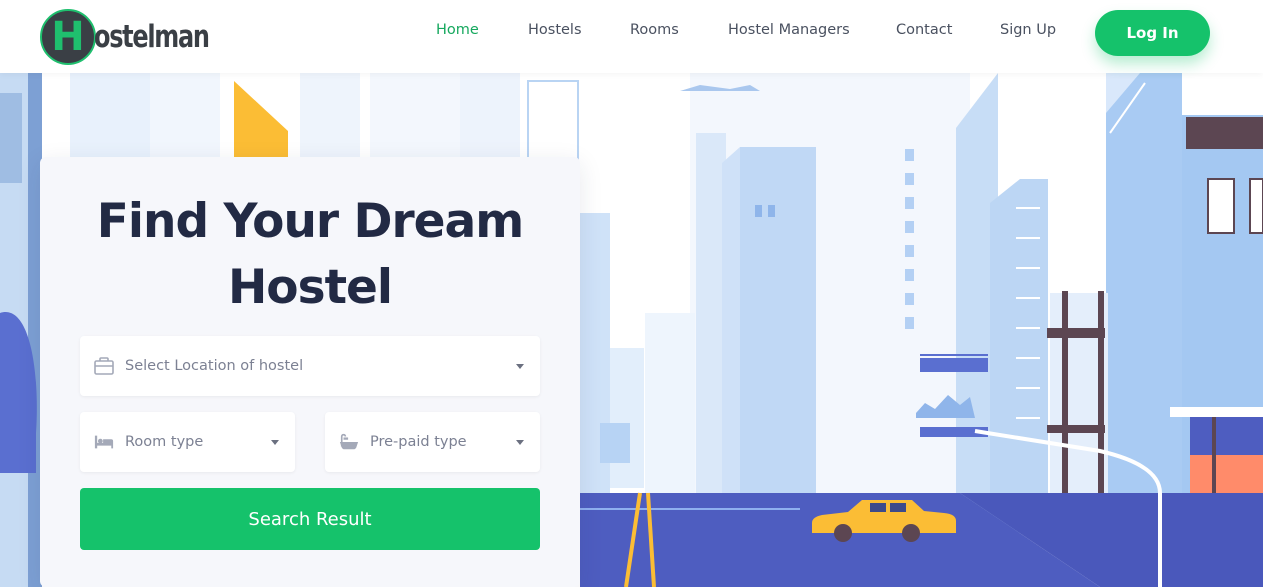 The height and width of the screenshot is (587, 1263). Describe the element at coordinates (1028, 30) in the screenshot. I see `nav-sign-up: Sign Up` at that location.